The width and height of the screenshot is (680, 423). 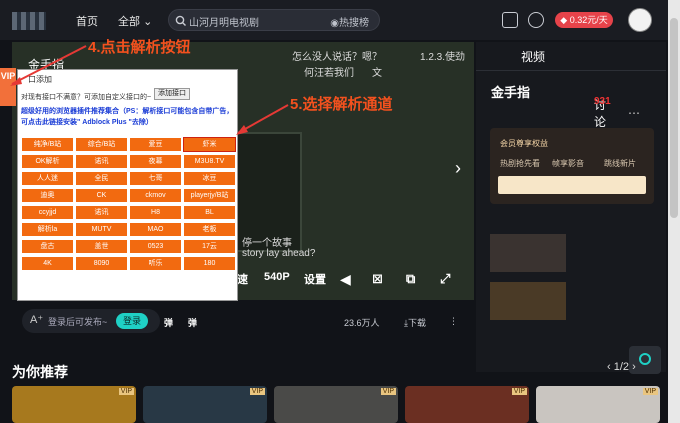 What do you see at coordinates (634, 113) in the screenshot?
I see `sidebar-more-icon: ⋯` at bounding box center [634, 113].